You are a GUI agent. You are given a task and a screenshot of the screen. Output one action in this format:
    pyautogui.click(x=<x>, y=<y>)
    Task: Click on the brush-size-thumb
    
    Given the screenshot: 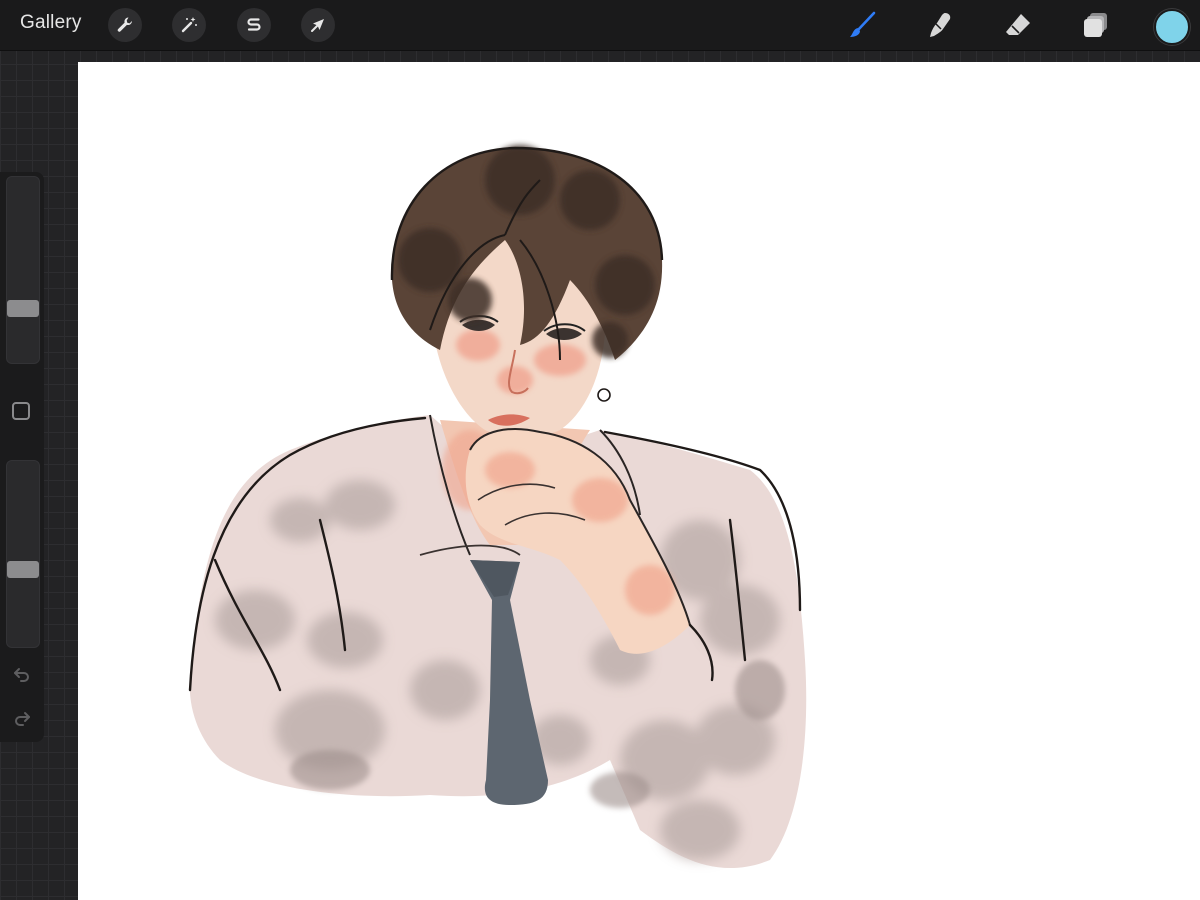 What is the action you would take?
    pyautogui.click(x=23, y=308)
    